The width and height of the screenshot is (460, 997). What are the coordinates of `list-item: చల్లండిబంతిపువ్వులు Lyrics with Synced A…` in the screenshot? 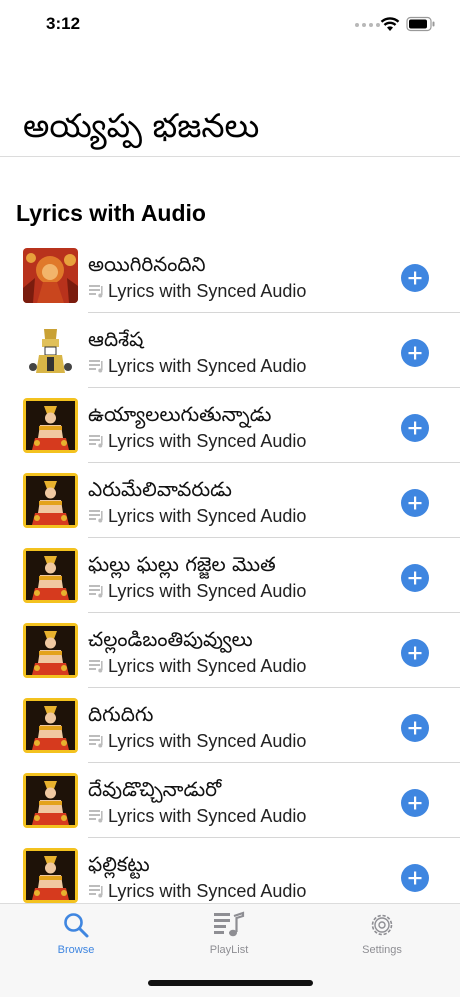 It's located at (230, 650).